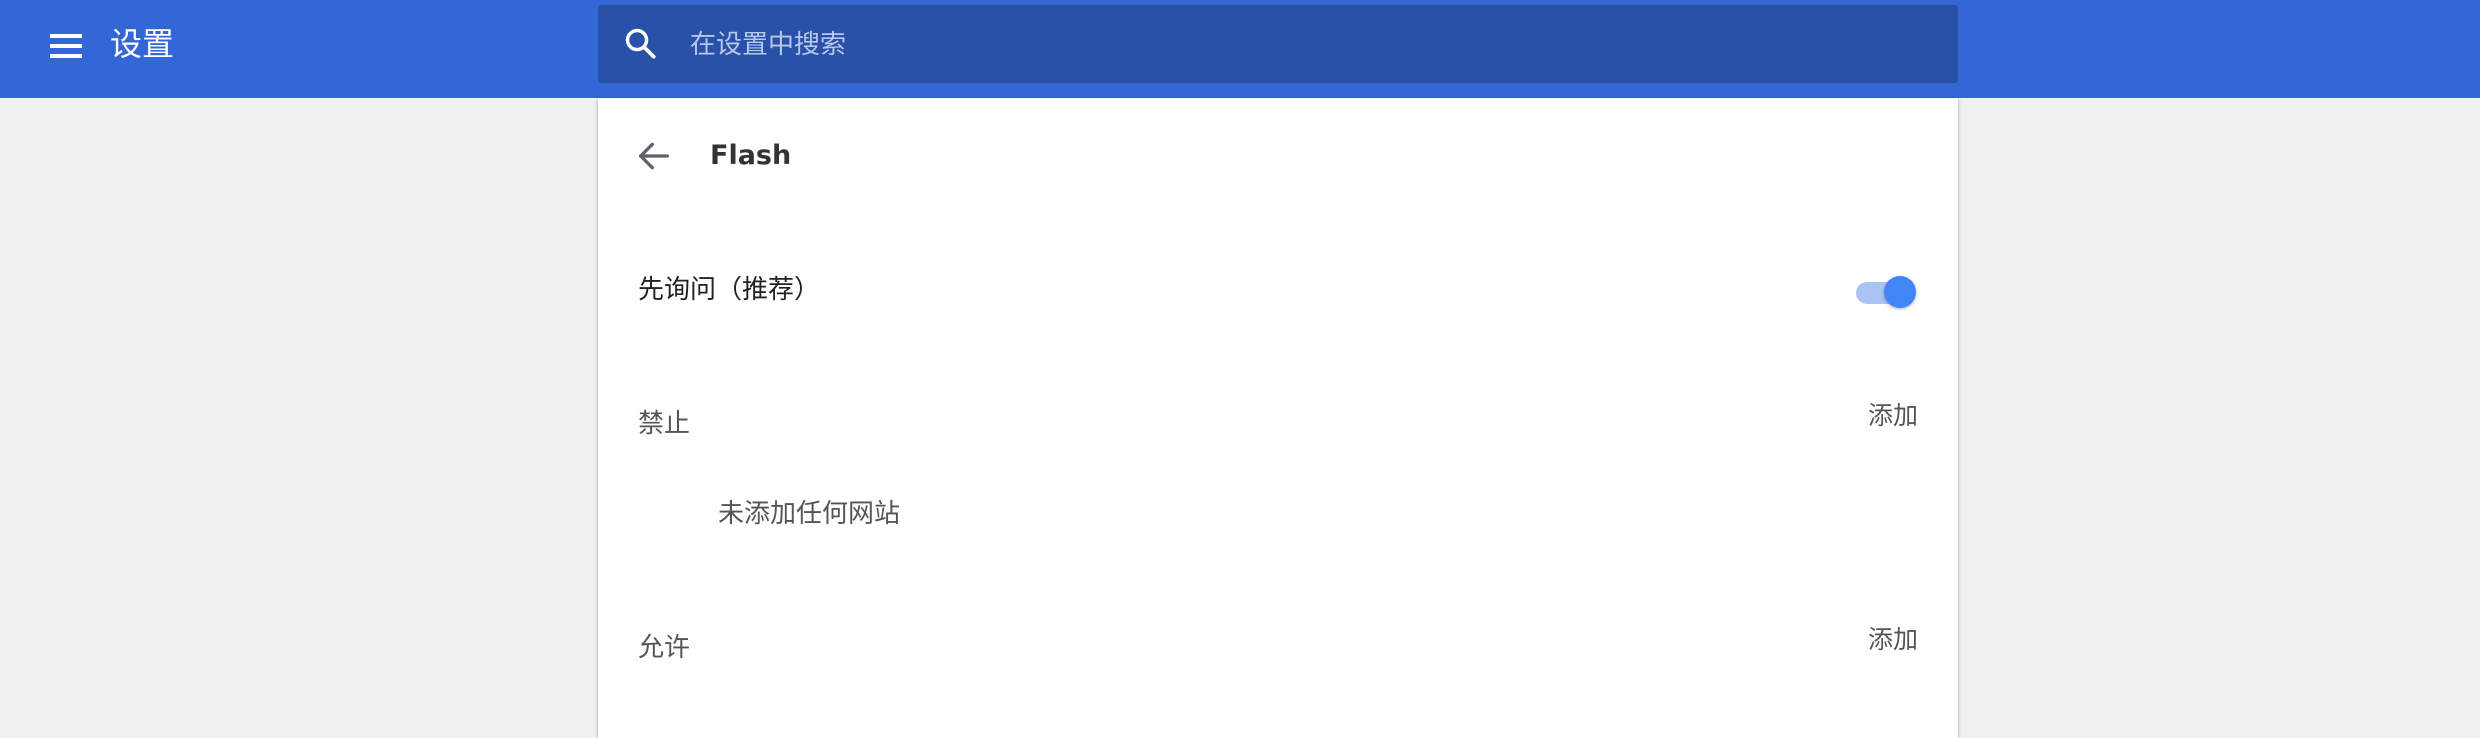 The image size is (2480, 738). What do you see at coordinates (664, 424) in the screenshot?
I see `block-section-title: 禁止` at bounding box center [664, 424].